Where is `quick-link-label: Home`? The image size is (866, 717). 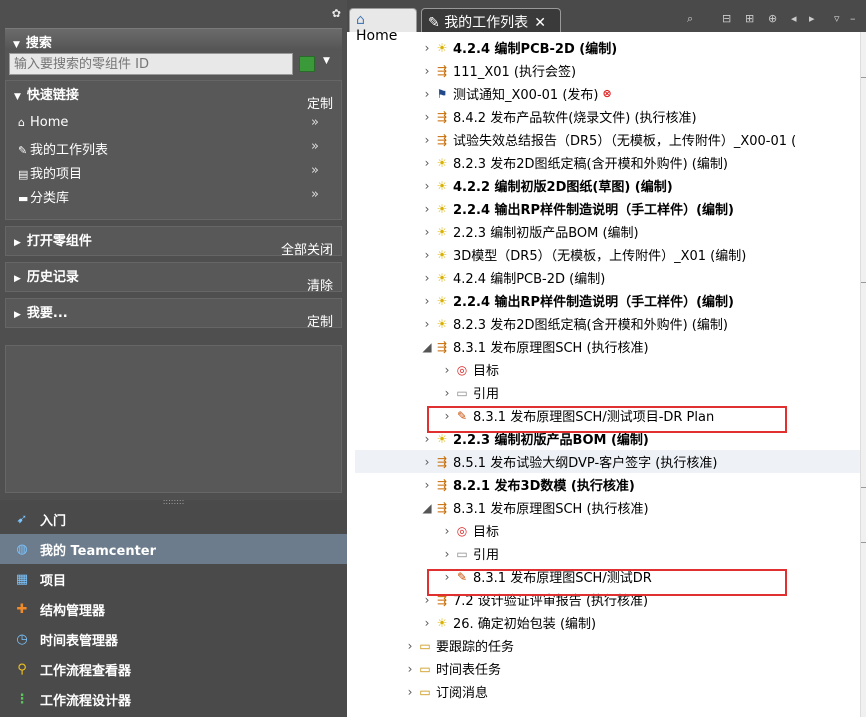 quick-link-label: Home is located at coordinates (49, 122).